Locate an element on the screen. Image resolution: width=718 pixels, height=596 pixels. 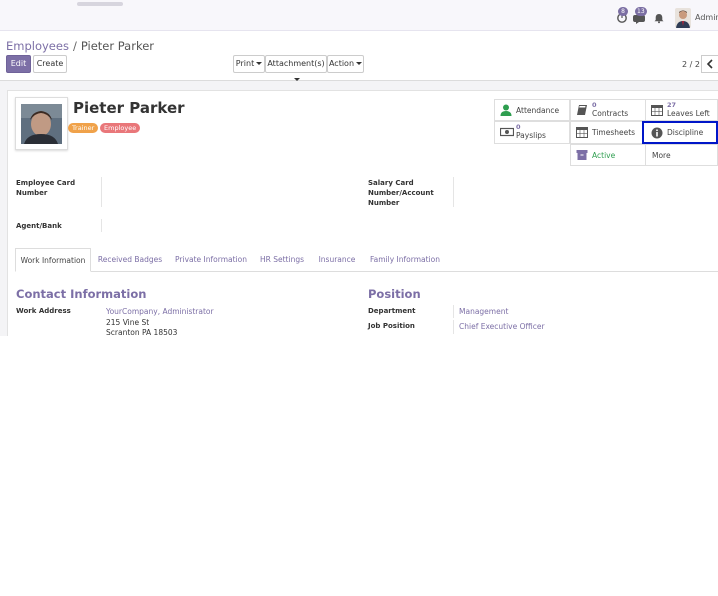
menu-placeholder is located at coordinates (100, 4).